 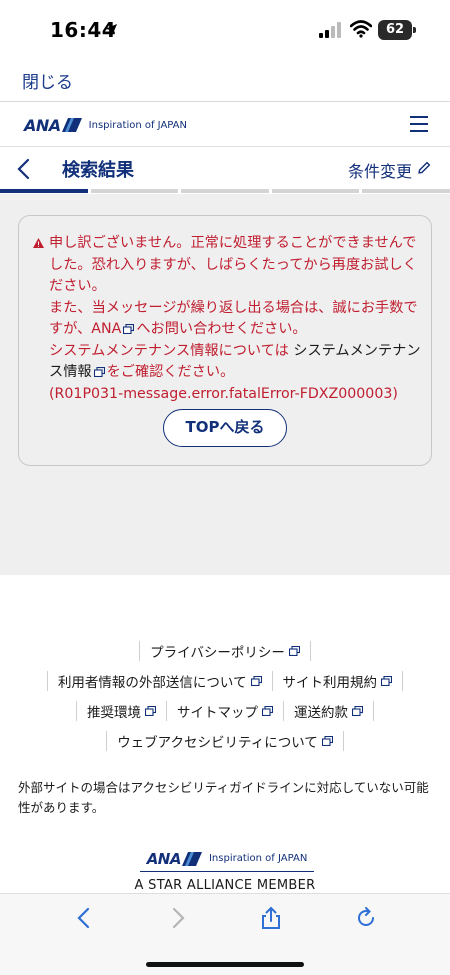 I want to click on footer-link-terms: サイト利用規約, so click(x=337, y=681).